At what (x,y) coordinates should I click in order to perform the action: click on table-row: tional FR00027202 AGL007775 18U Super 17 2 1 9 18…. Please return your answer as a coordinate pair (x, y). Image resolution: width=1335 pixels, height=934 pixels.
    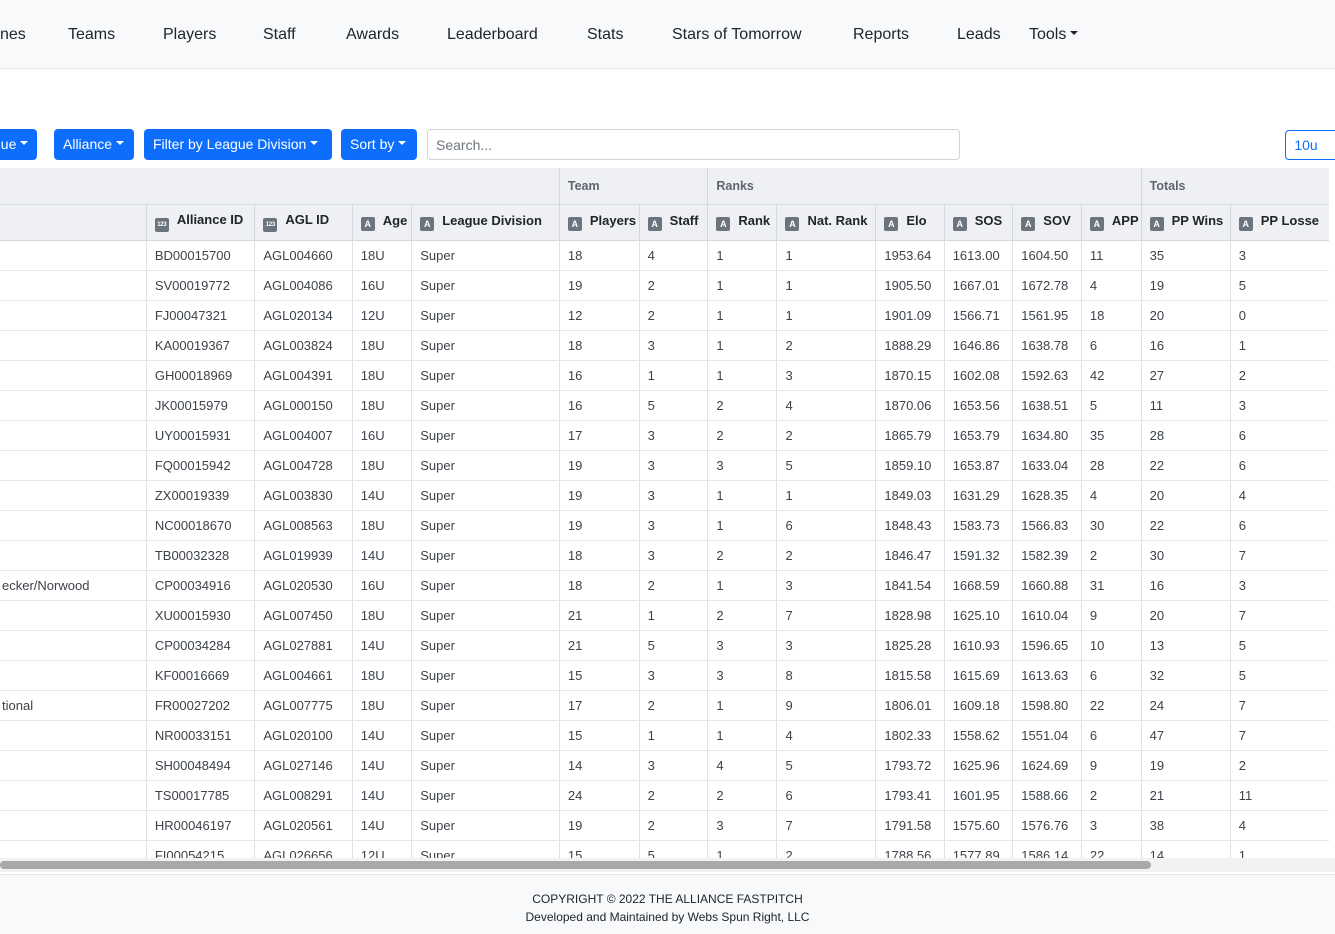
    Looking at the image, I should click on (664, 705).